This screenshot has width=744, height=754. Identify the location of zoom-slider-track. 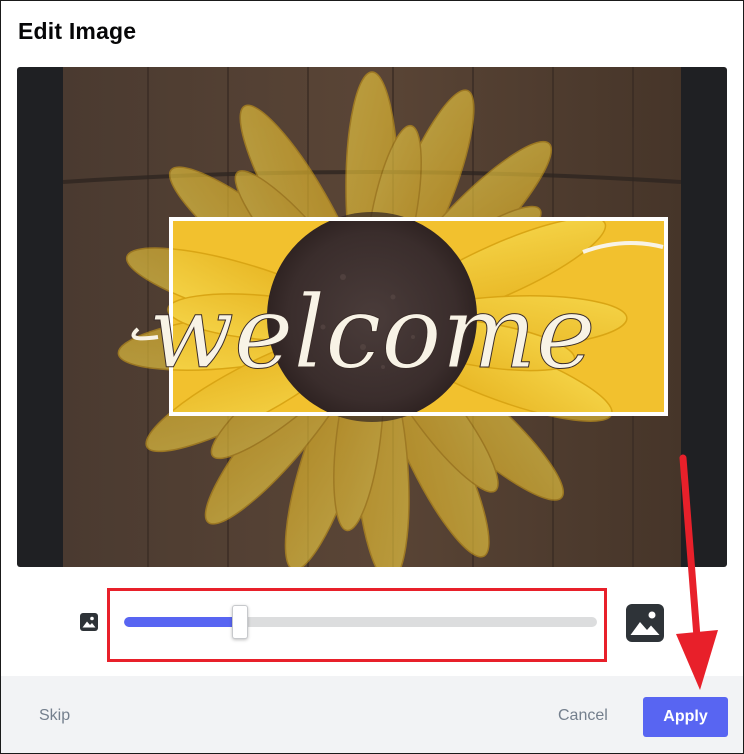
(360, 622).